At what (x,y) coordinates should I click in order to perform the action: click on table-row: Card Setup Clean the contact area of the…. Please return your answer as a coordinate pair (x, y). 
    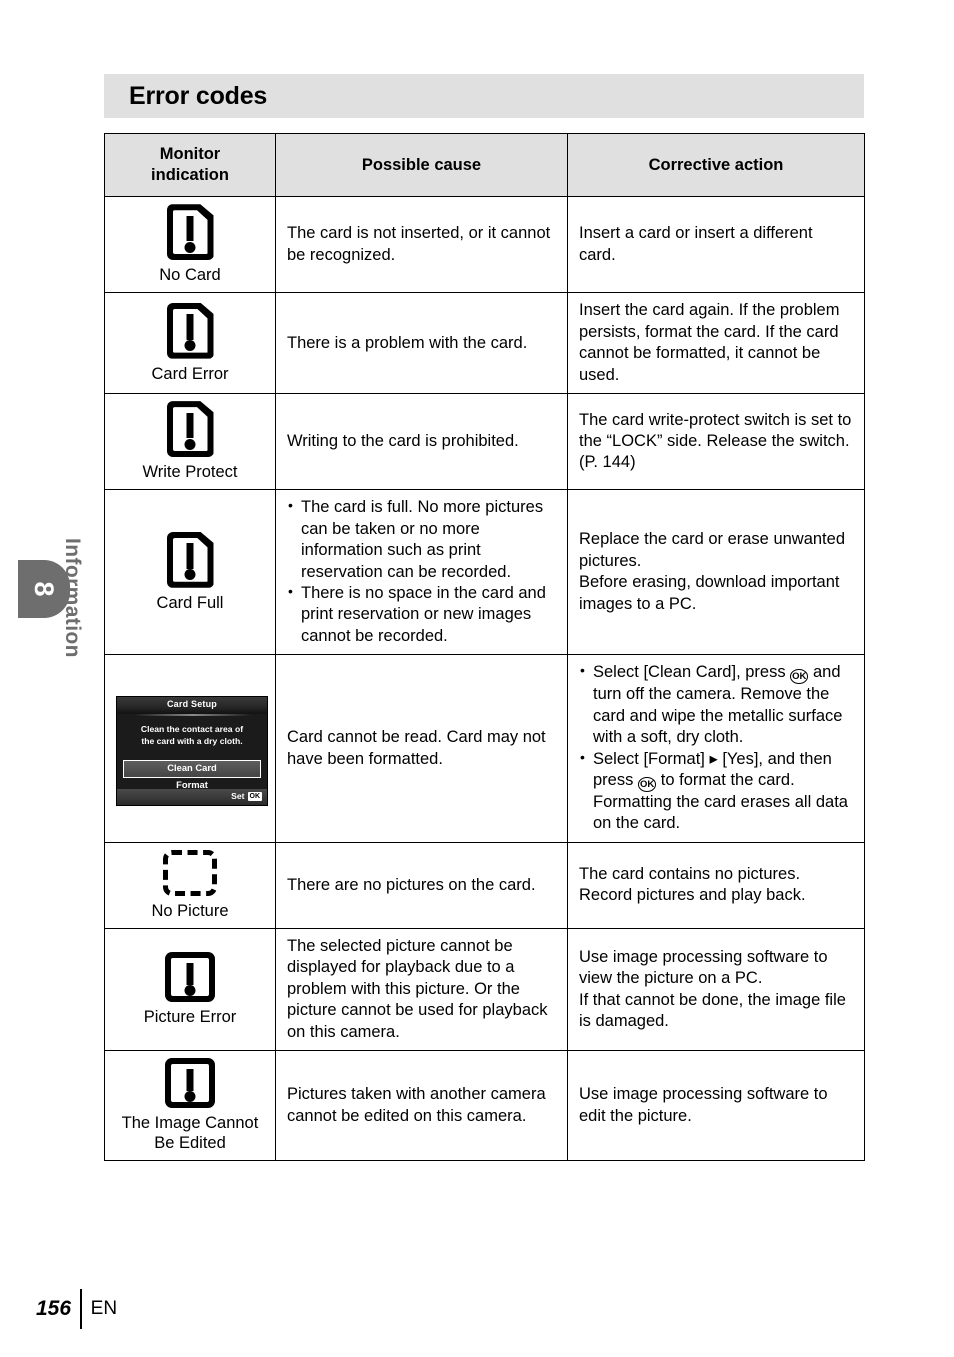
    Looking at the image, I should click on (484, 748).